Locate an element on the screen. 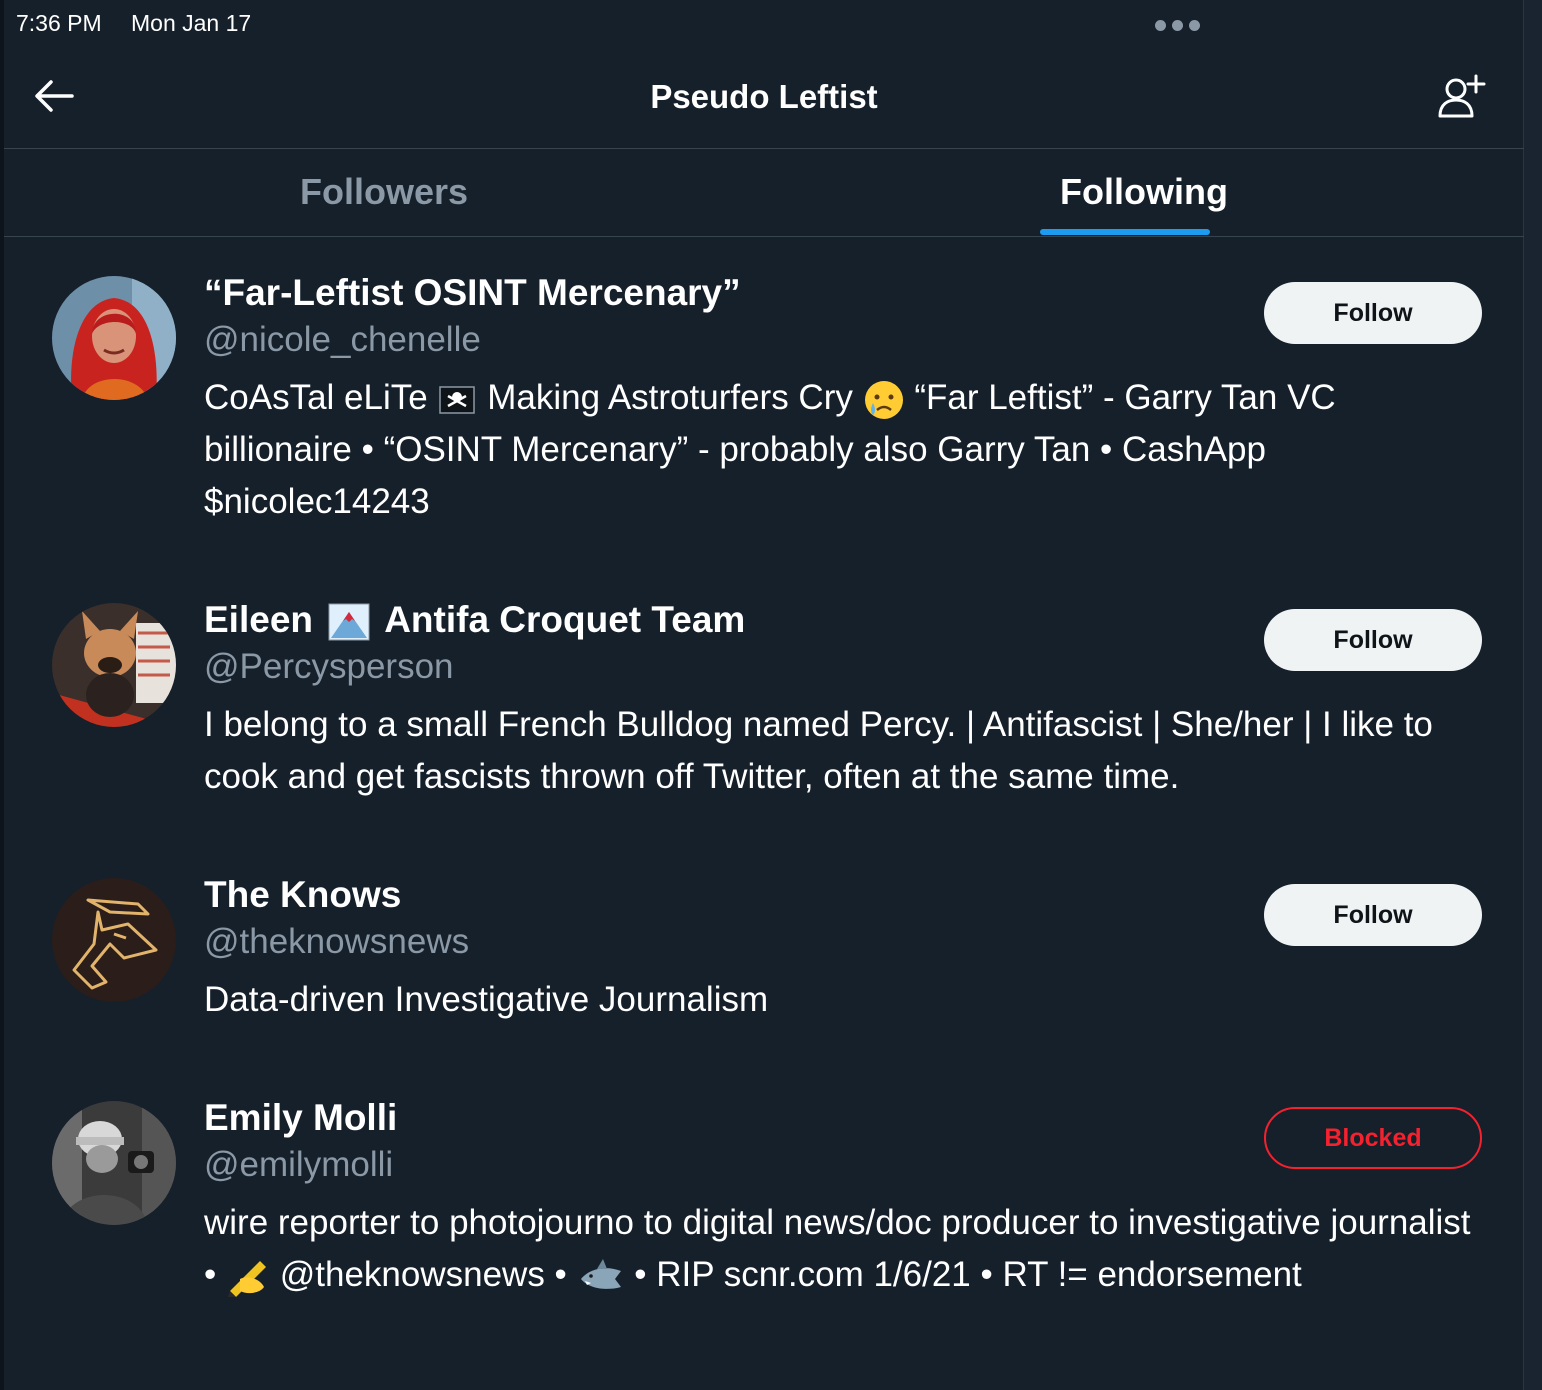  tab-followers-label: Followers is located at coordinates (384, 191).